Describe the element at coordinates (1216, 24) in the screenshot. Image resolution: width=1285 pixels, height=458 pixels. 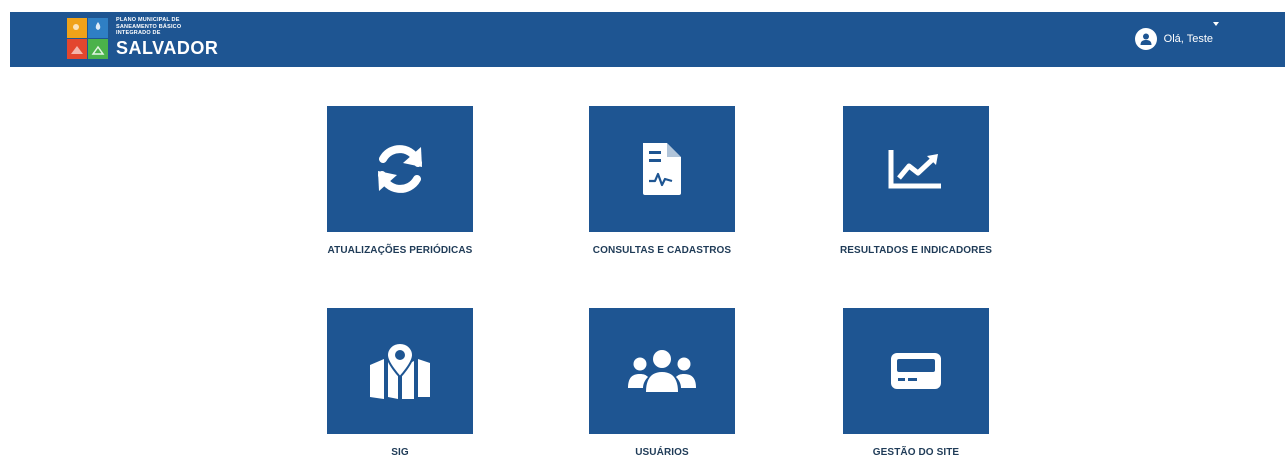
I see `caret-down-icon` at that location.